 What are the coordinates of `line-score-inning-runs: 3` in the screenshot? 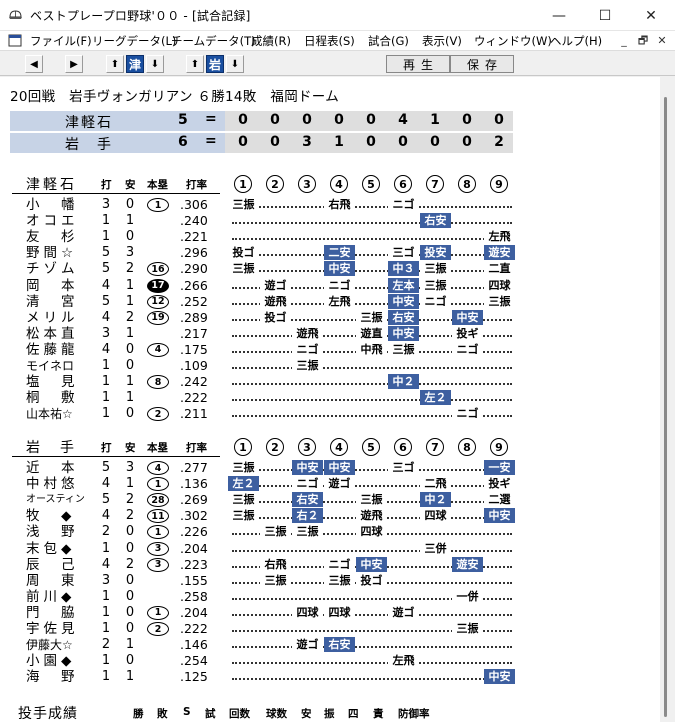 It's located at (307, 142).